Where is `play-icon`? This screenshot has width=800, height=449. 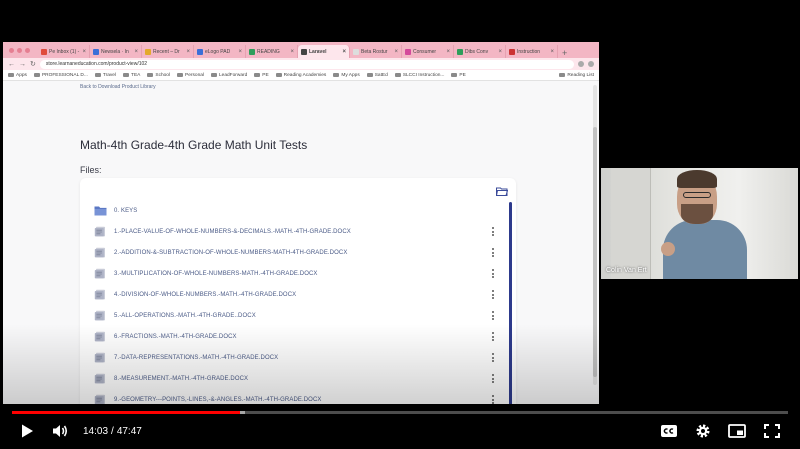 play-icon is located at coordinates (27, 431).